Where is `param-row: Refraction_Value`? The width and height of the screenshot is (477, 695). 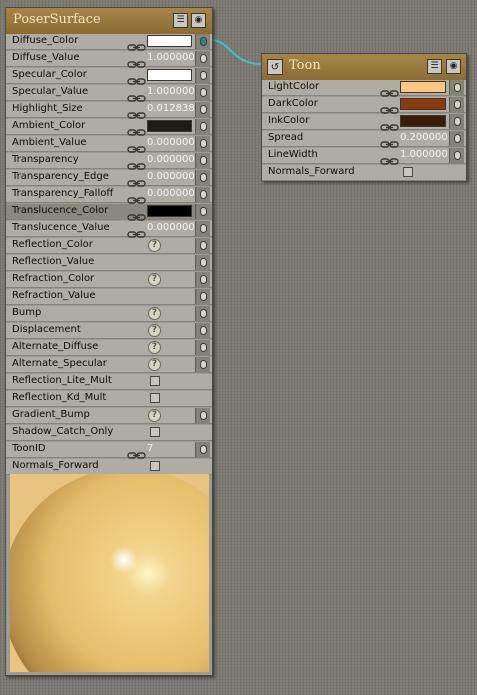 param-row: Refraction_Value is located at coordinates (109, 297).